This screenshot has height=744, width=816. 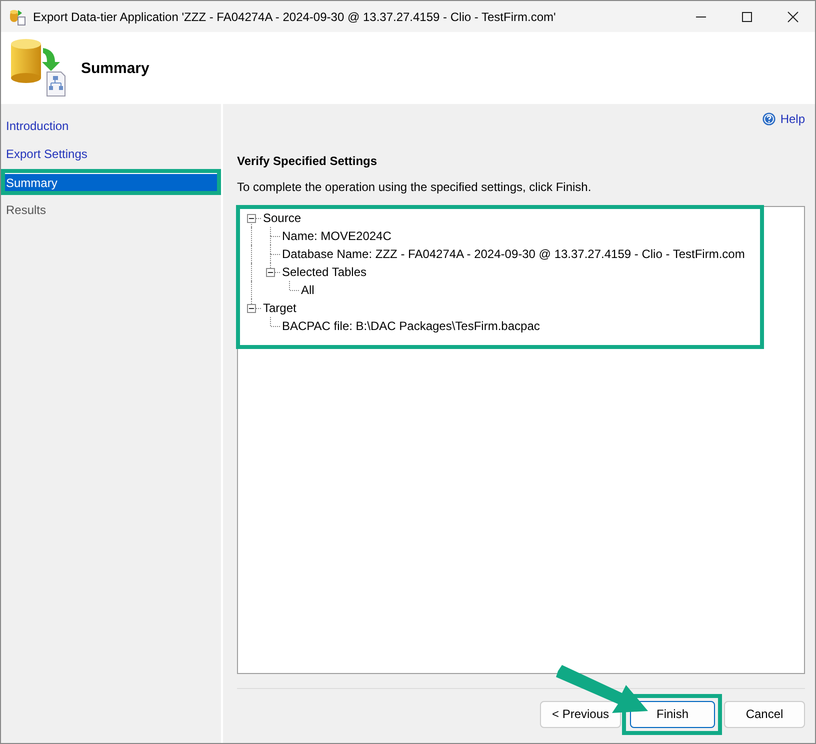 I want to click on tree-item: Database Name: ZZZ - FA04274A - 2024-09-30 @ 13.37.27.4159 - Clio - TestFirm.com, so click(x=512, y=254).